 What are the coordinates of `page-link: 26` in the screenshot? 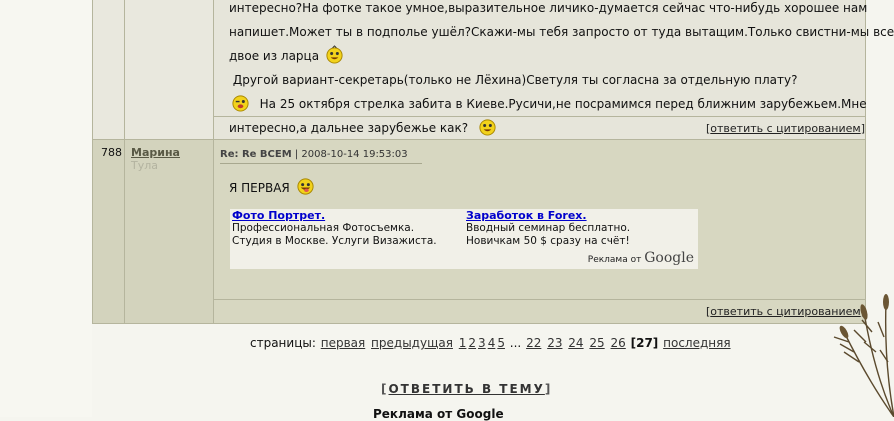 It's located at (618, 343).